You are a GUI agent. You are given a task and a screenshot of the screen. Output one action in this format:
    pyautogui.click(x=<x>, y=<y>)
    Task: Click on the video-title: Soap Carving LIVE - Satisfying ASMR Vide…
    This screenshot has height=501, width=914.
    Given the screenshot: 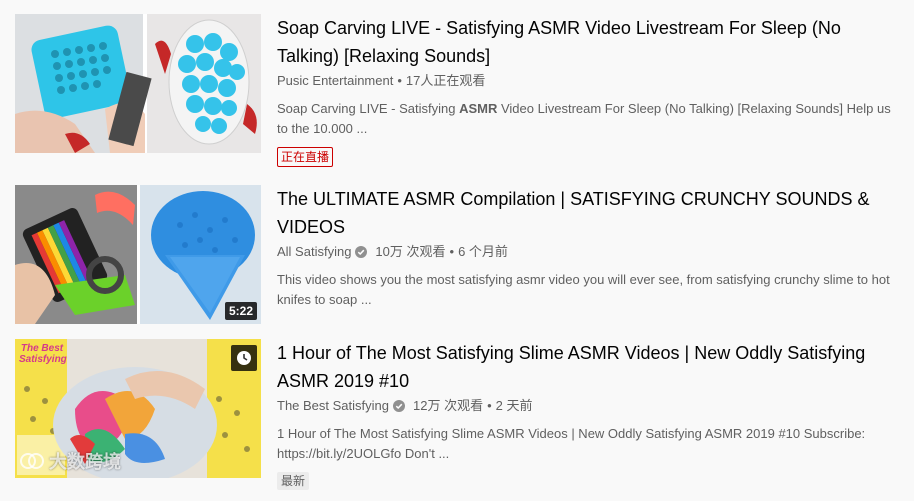 What is the action you would take?
    pyautogui.click(x=587, y=42)
    